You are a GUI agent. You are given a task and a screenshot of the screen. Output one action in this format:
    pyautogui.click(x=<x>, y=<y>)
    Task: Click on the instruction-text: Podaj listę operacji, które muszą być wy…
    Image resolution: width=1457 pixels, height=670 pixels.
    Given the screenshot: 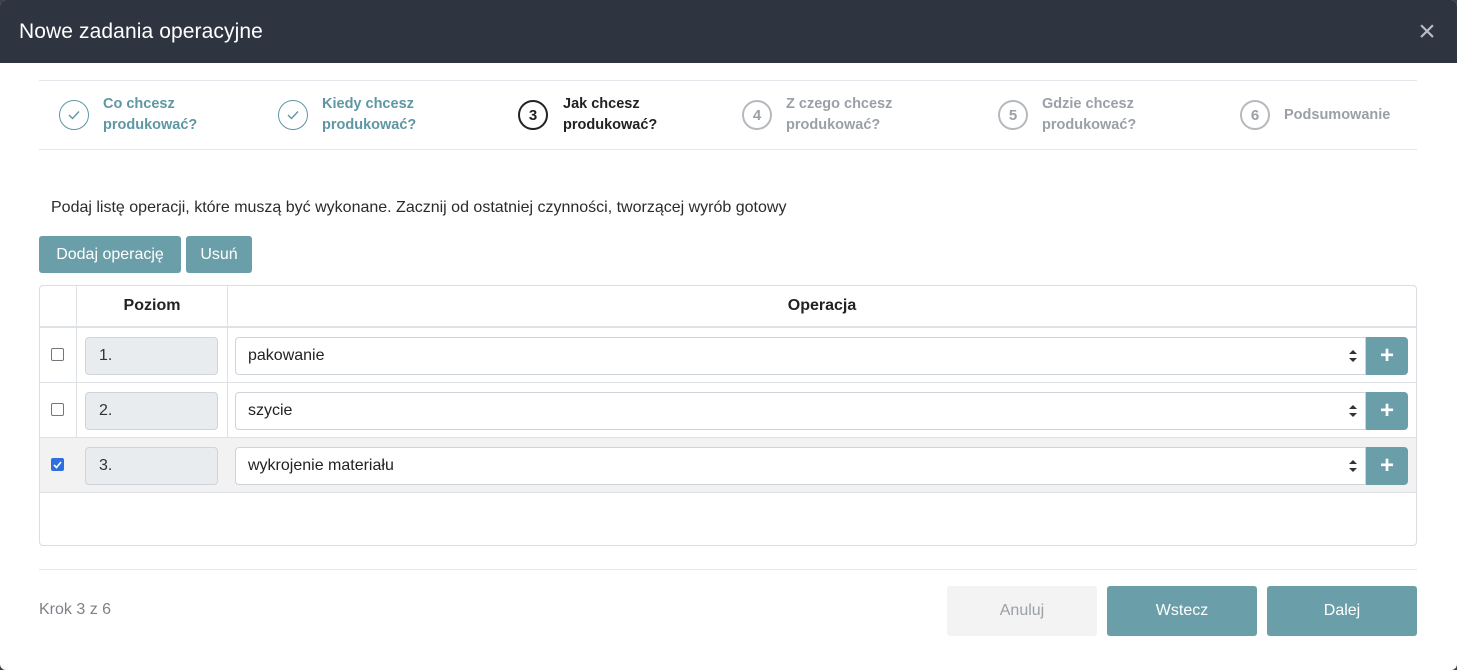 What is the action you would take?
    pyautogui.click(x=419, y=207)
    